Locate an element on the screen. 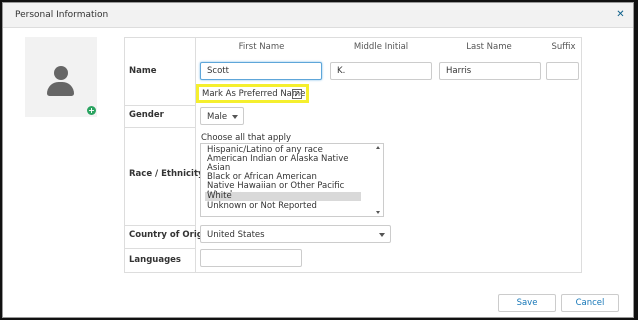  middle-initial-header: Middle Initial is located at coordinates (381, 47).